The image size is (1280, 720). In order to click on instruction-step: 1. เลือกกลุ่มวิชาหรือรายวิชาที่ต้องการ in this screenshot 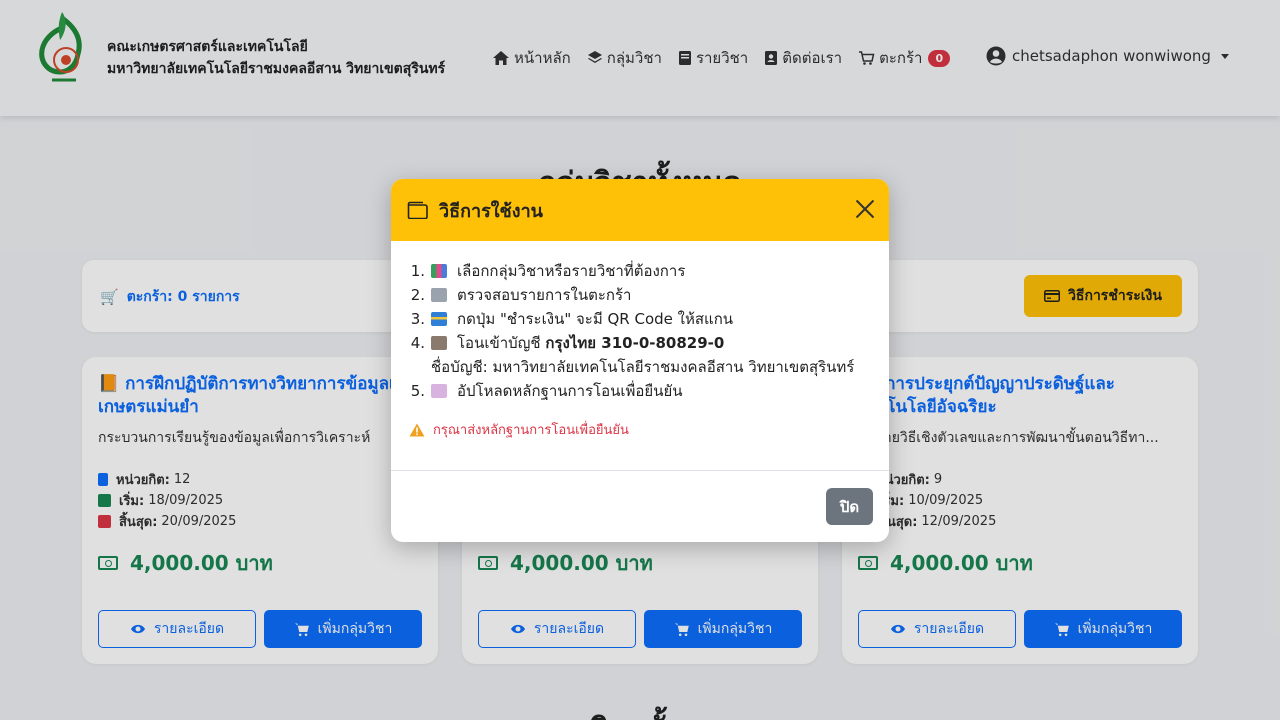, I will do `click(638, 271)`.